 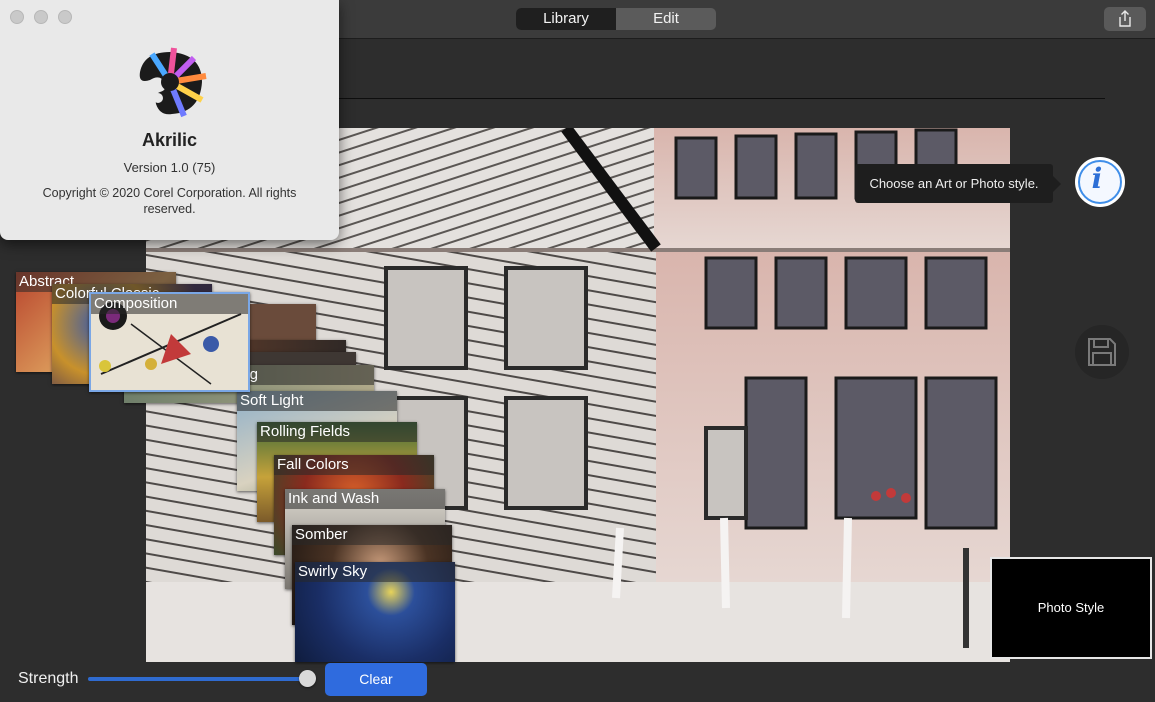 I want to click on akrilic-logo-icon, so click(x=173, y=82).